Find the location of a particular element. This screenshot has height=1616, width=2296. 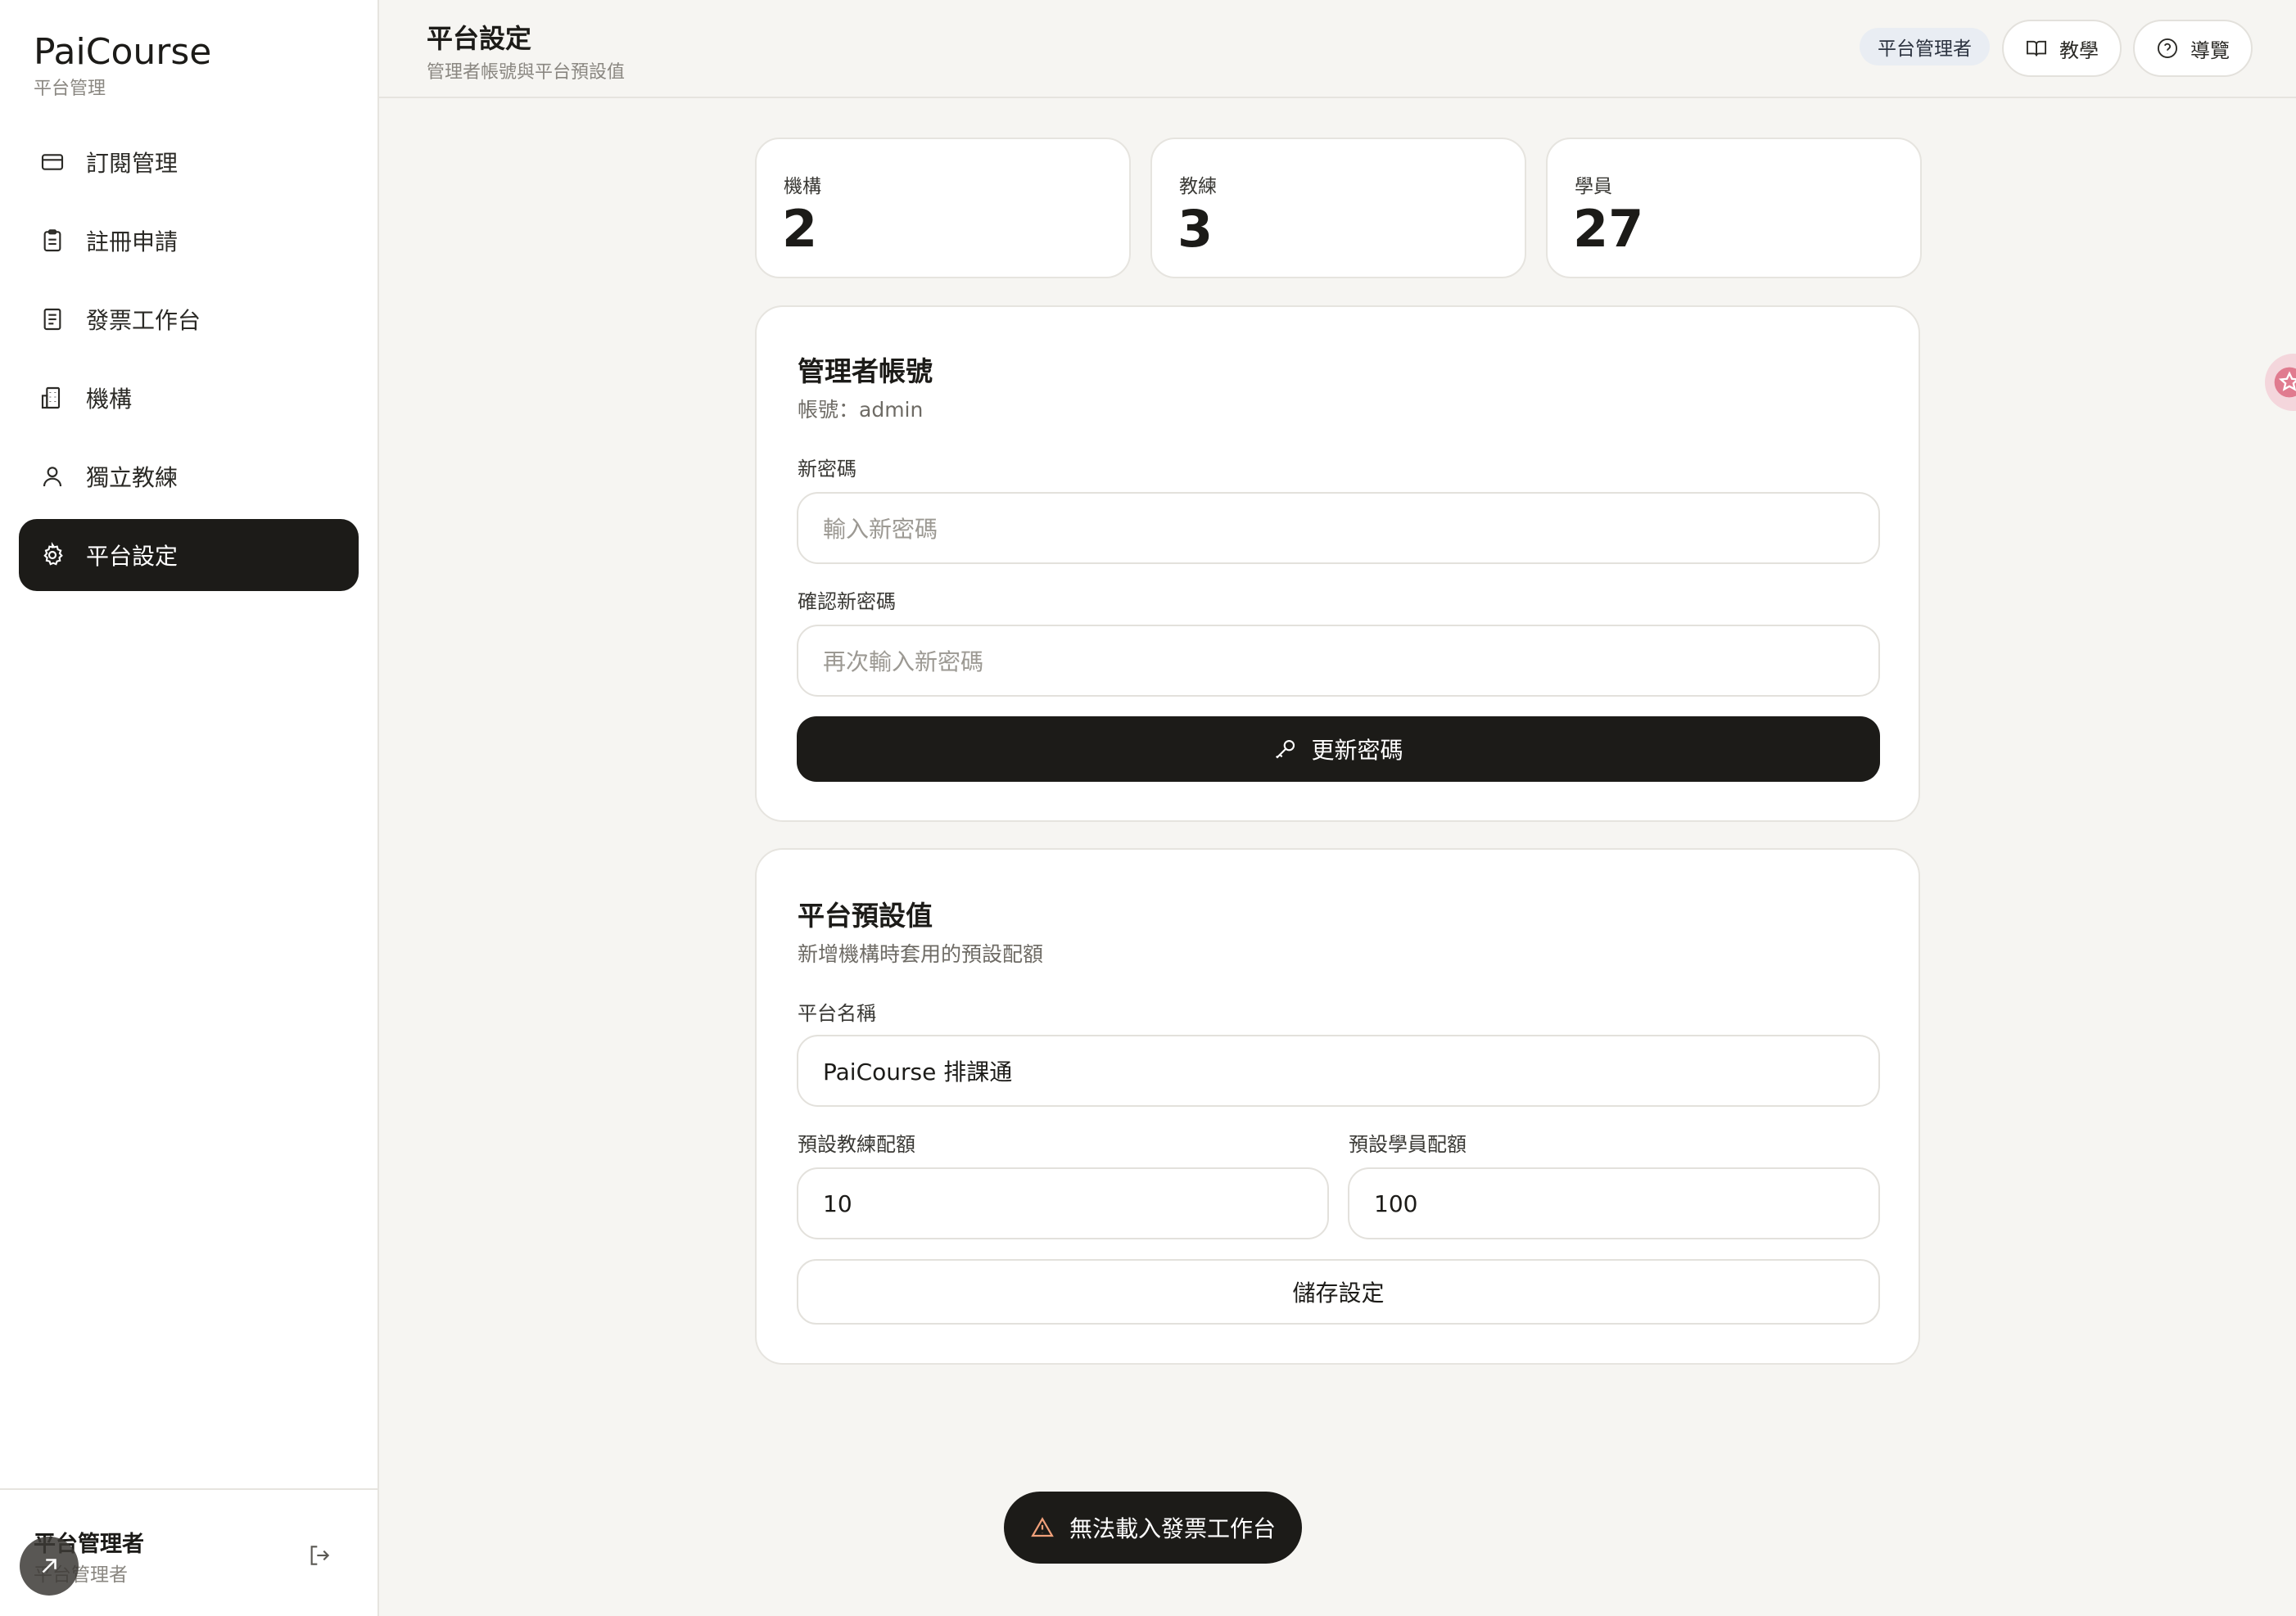

floating-widget-button is located at coordinates (2281, 383).